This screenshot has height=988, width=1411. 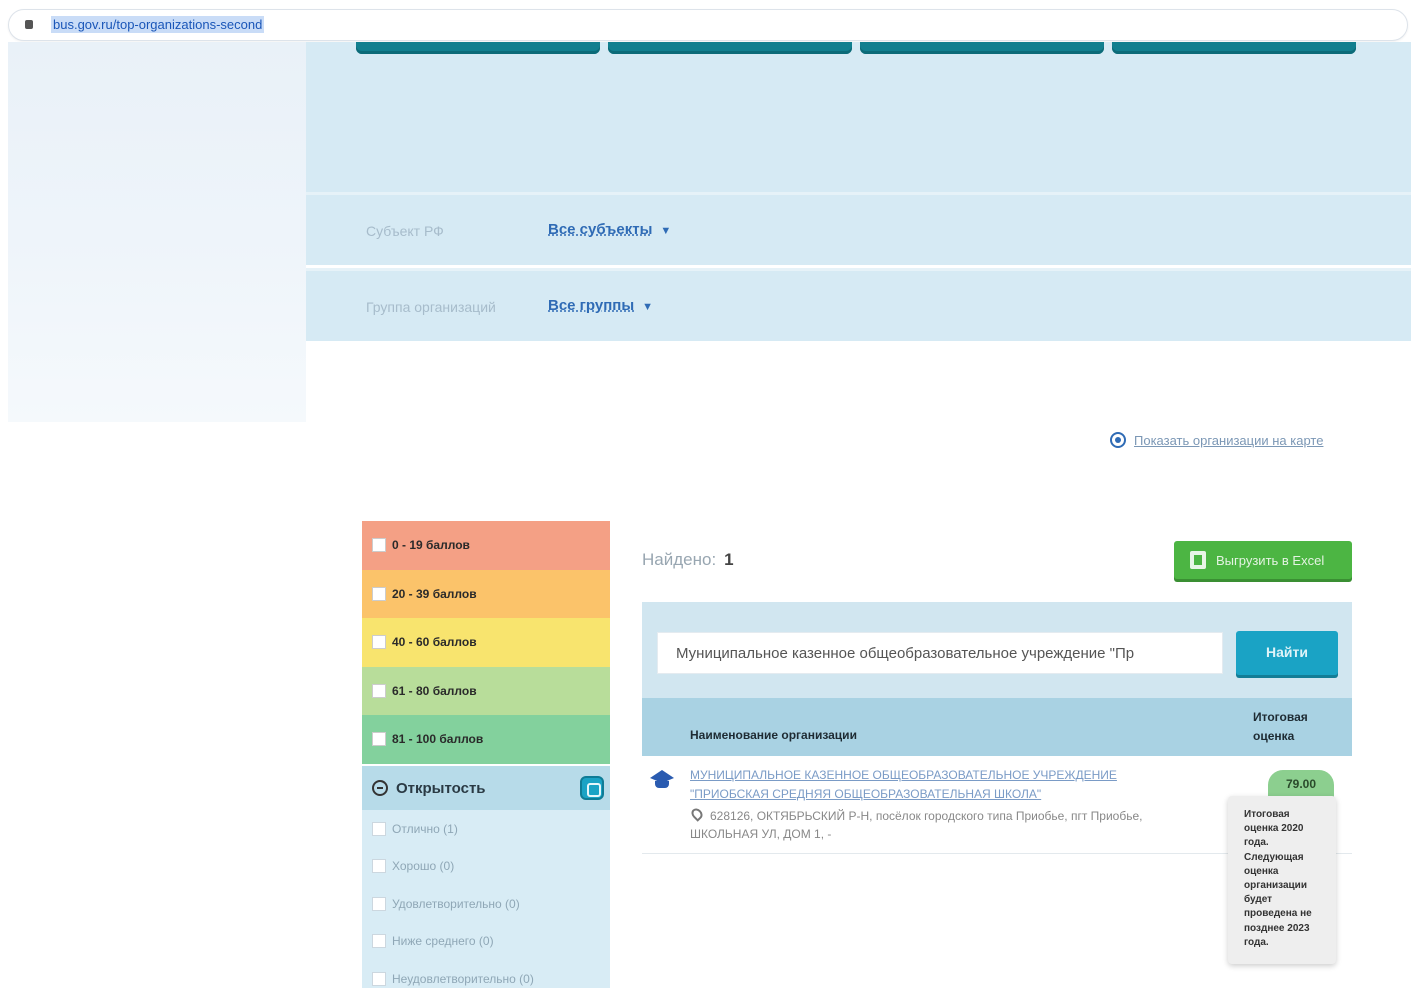 What do you see at coordinates (708, 25) in the screenshot?
I see `address-bar: bus.gov.ru/top-organizations-second` at bounding box center [708, 25].